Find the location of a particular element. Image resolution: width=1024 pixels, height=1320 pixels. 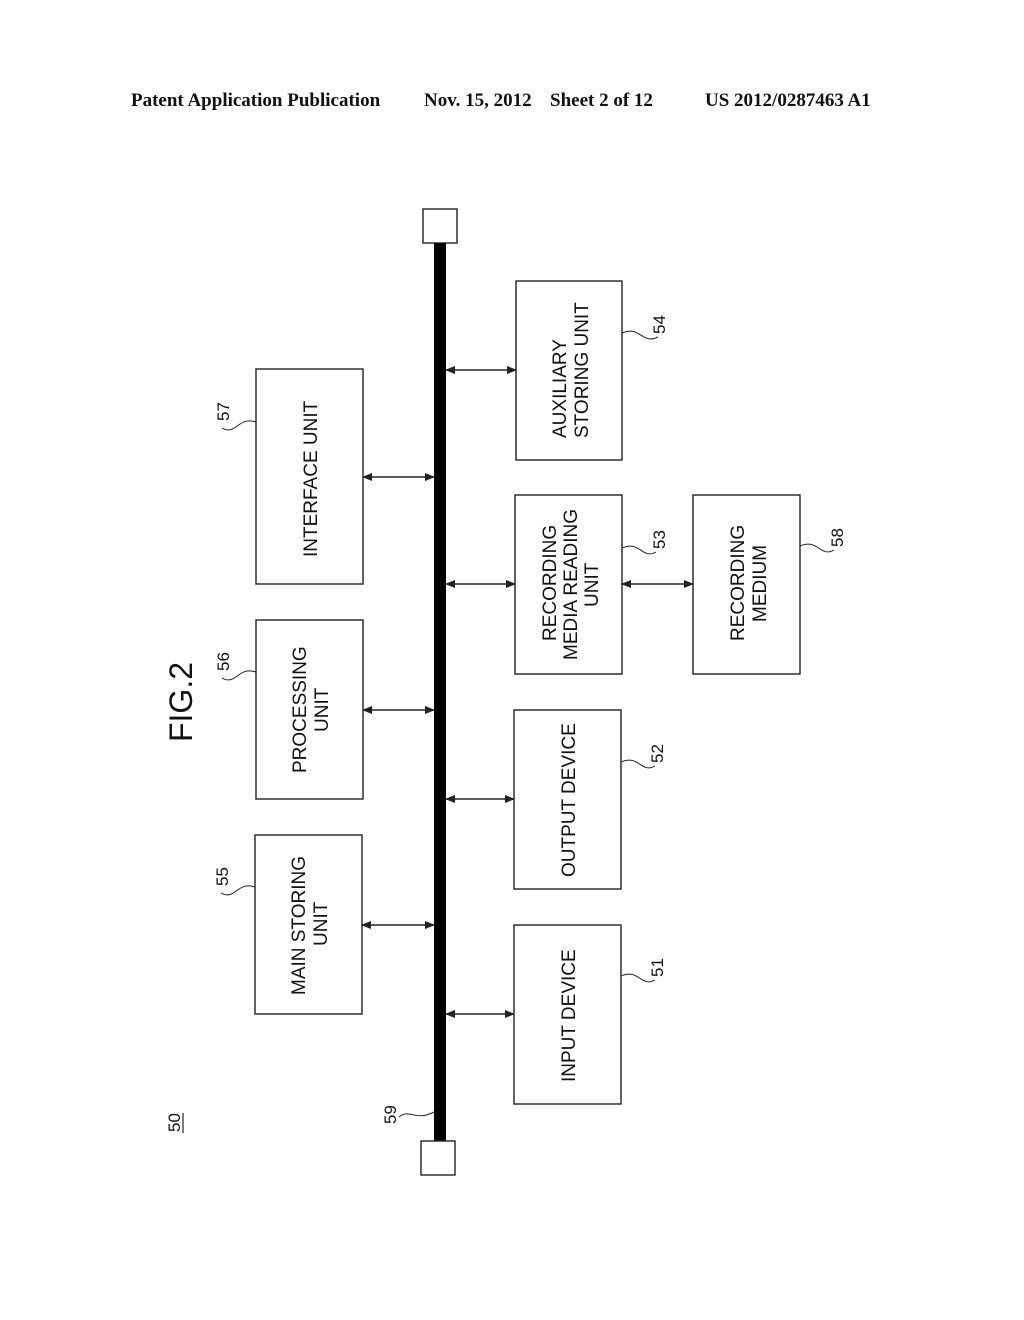

bus-line is located at coordinates (440, 692).